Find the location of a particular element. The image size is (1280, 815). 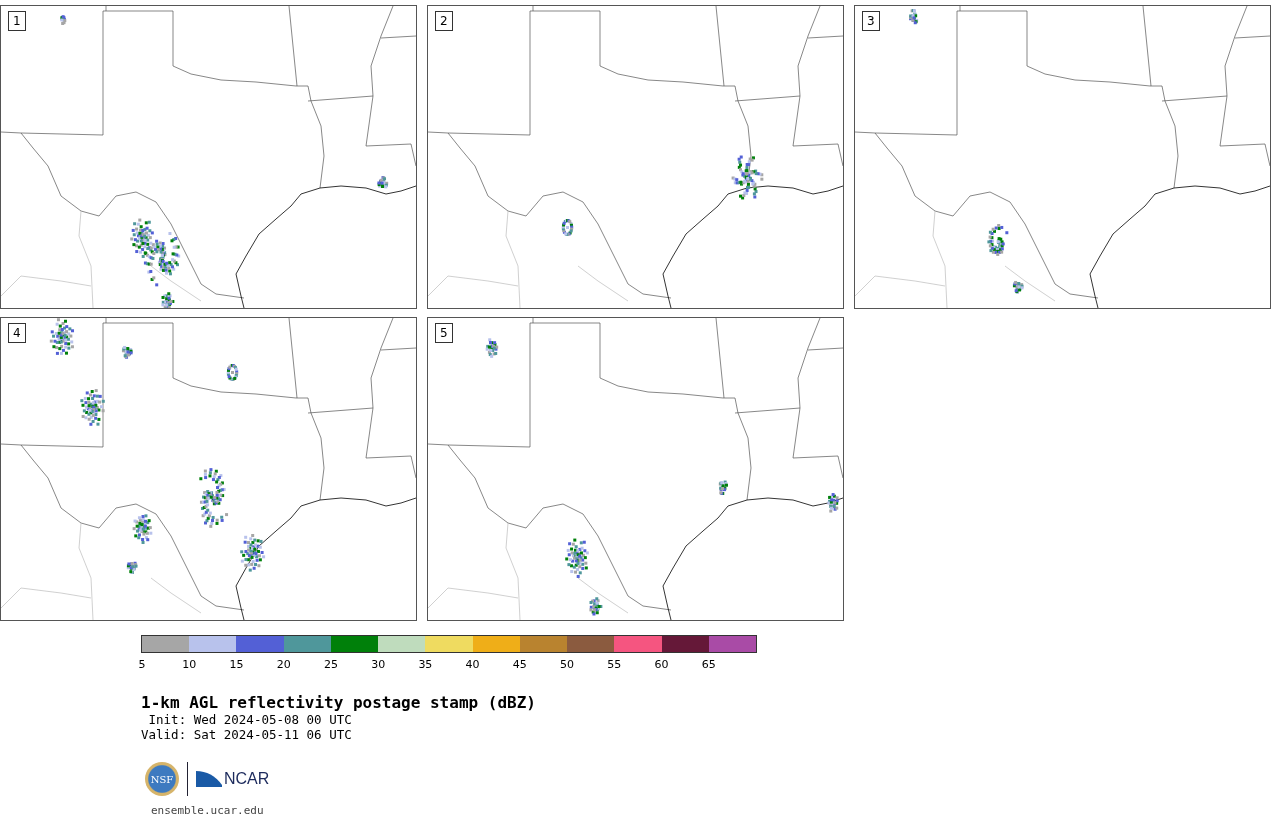

tick-label: 40 is located at coordinates (472, 664).